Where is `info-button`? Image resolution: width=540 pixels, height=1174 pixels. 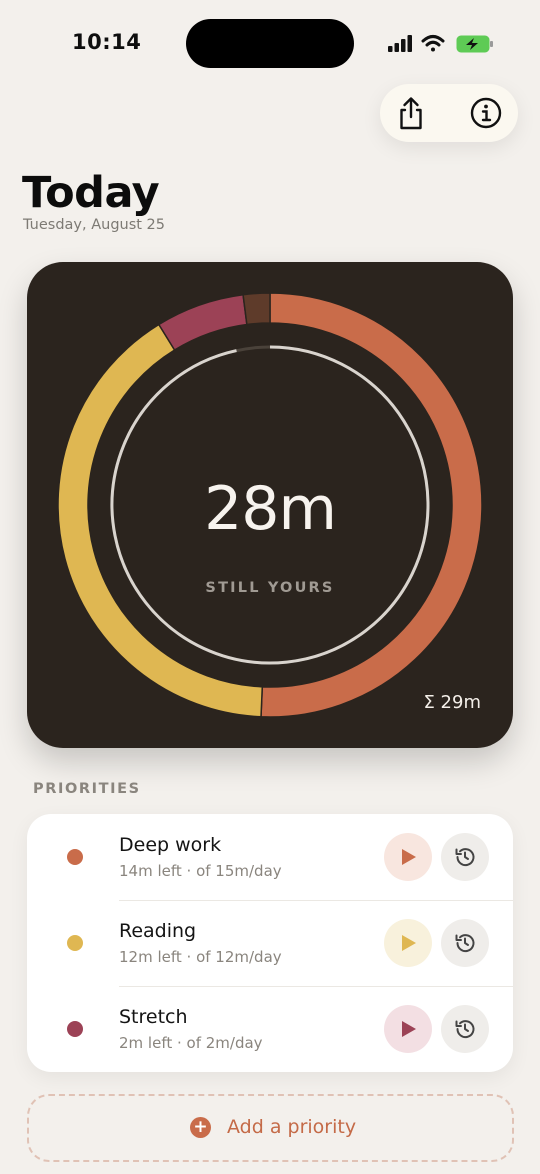
info-button is located at coordinates (486, 113).